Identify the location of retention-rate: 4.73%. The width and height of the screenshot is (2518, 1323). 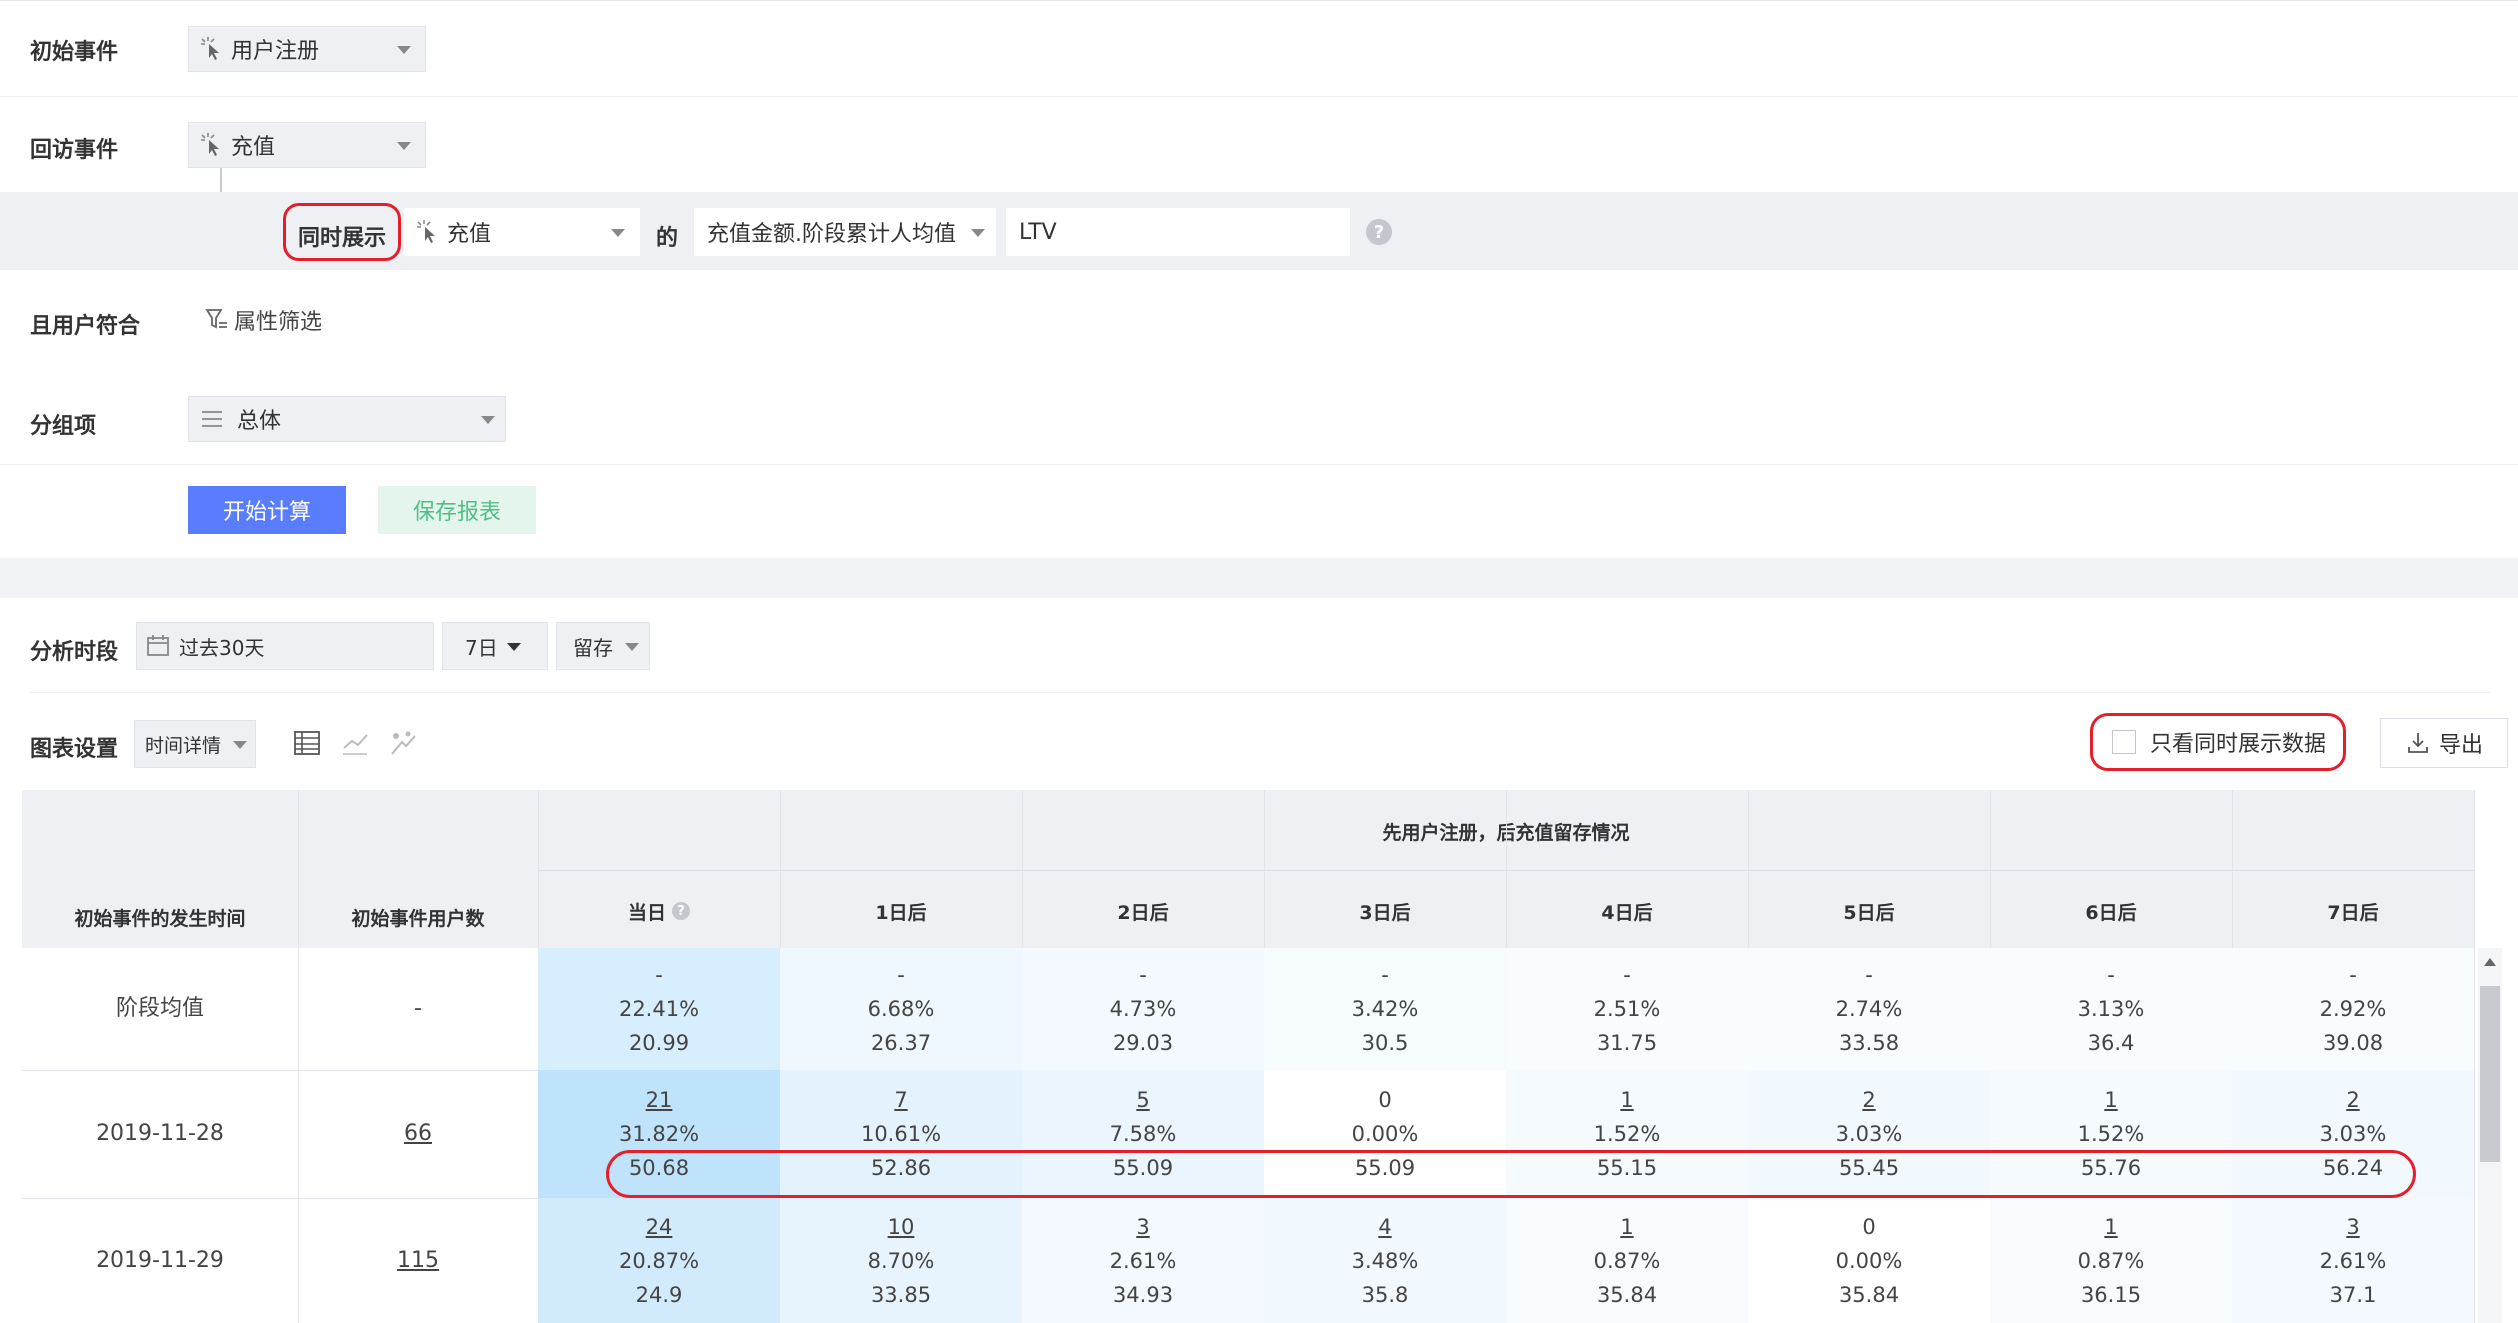
(1143, 1009).